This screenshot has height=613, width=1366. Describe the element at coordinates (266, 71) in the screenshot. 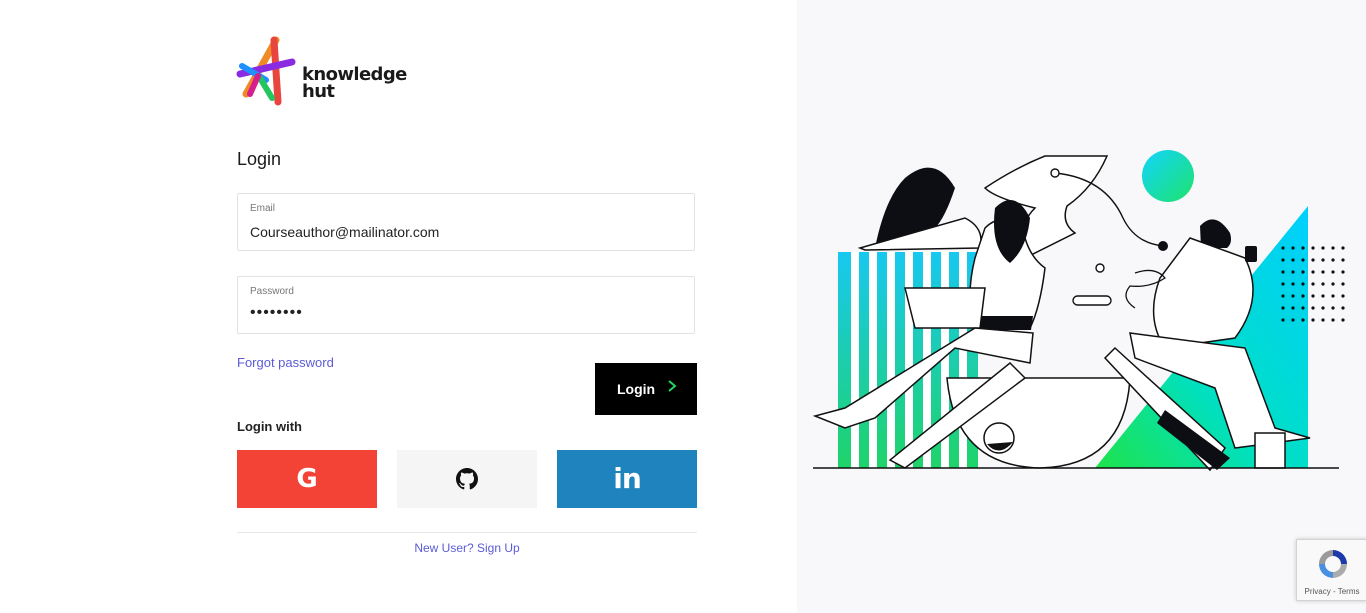

I see `knowledgehut-star-logo-icon` at that location.